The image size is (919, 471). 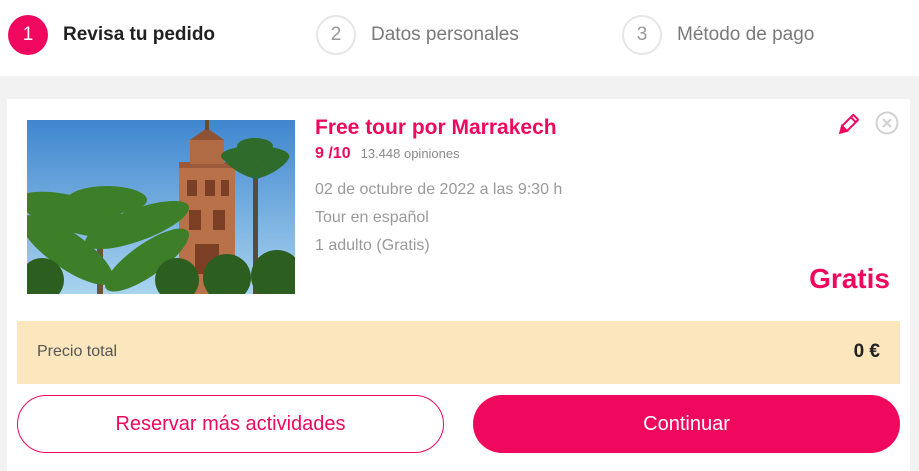 I want to click on step-number: 3, so click(x=642, y=35).